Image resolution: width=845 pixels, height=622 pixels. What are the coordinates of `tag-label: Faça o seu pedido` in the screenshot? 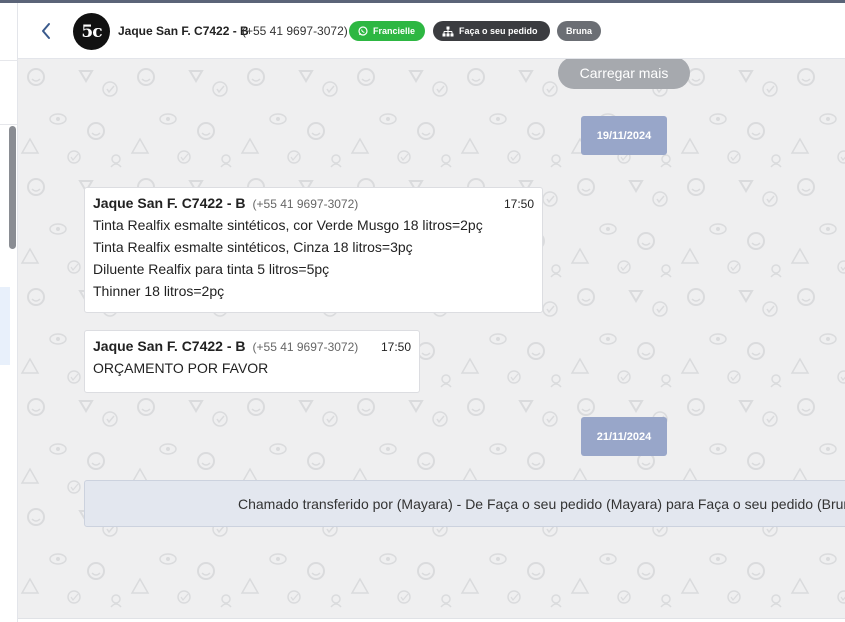 It's located at (498, 31).